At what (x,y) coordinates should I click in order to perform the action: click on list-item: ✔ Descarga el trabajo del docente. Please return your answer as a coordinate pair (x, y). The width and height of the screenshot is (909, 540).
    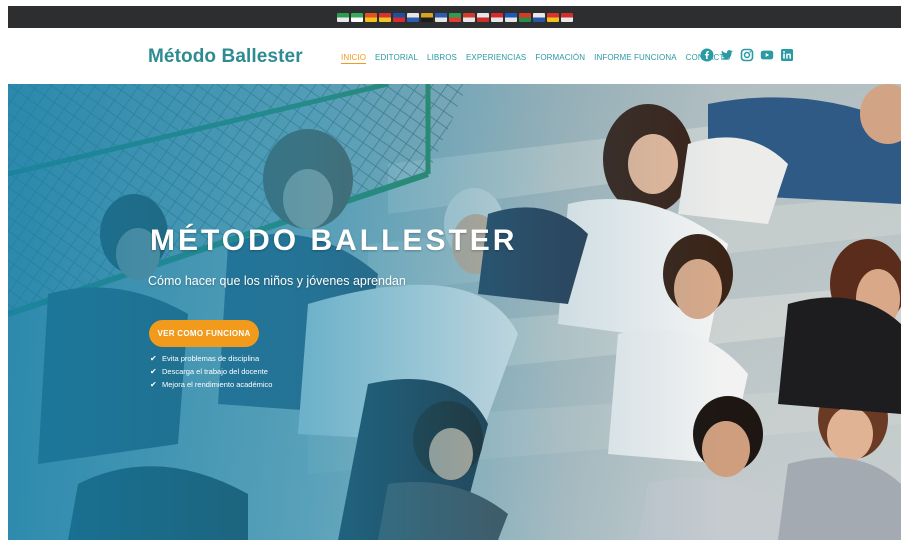
    Looking at the image, I should click on (211, 371).